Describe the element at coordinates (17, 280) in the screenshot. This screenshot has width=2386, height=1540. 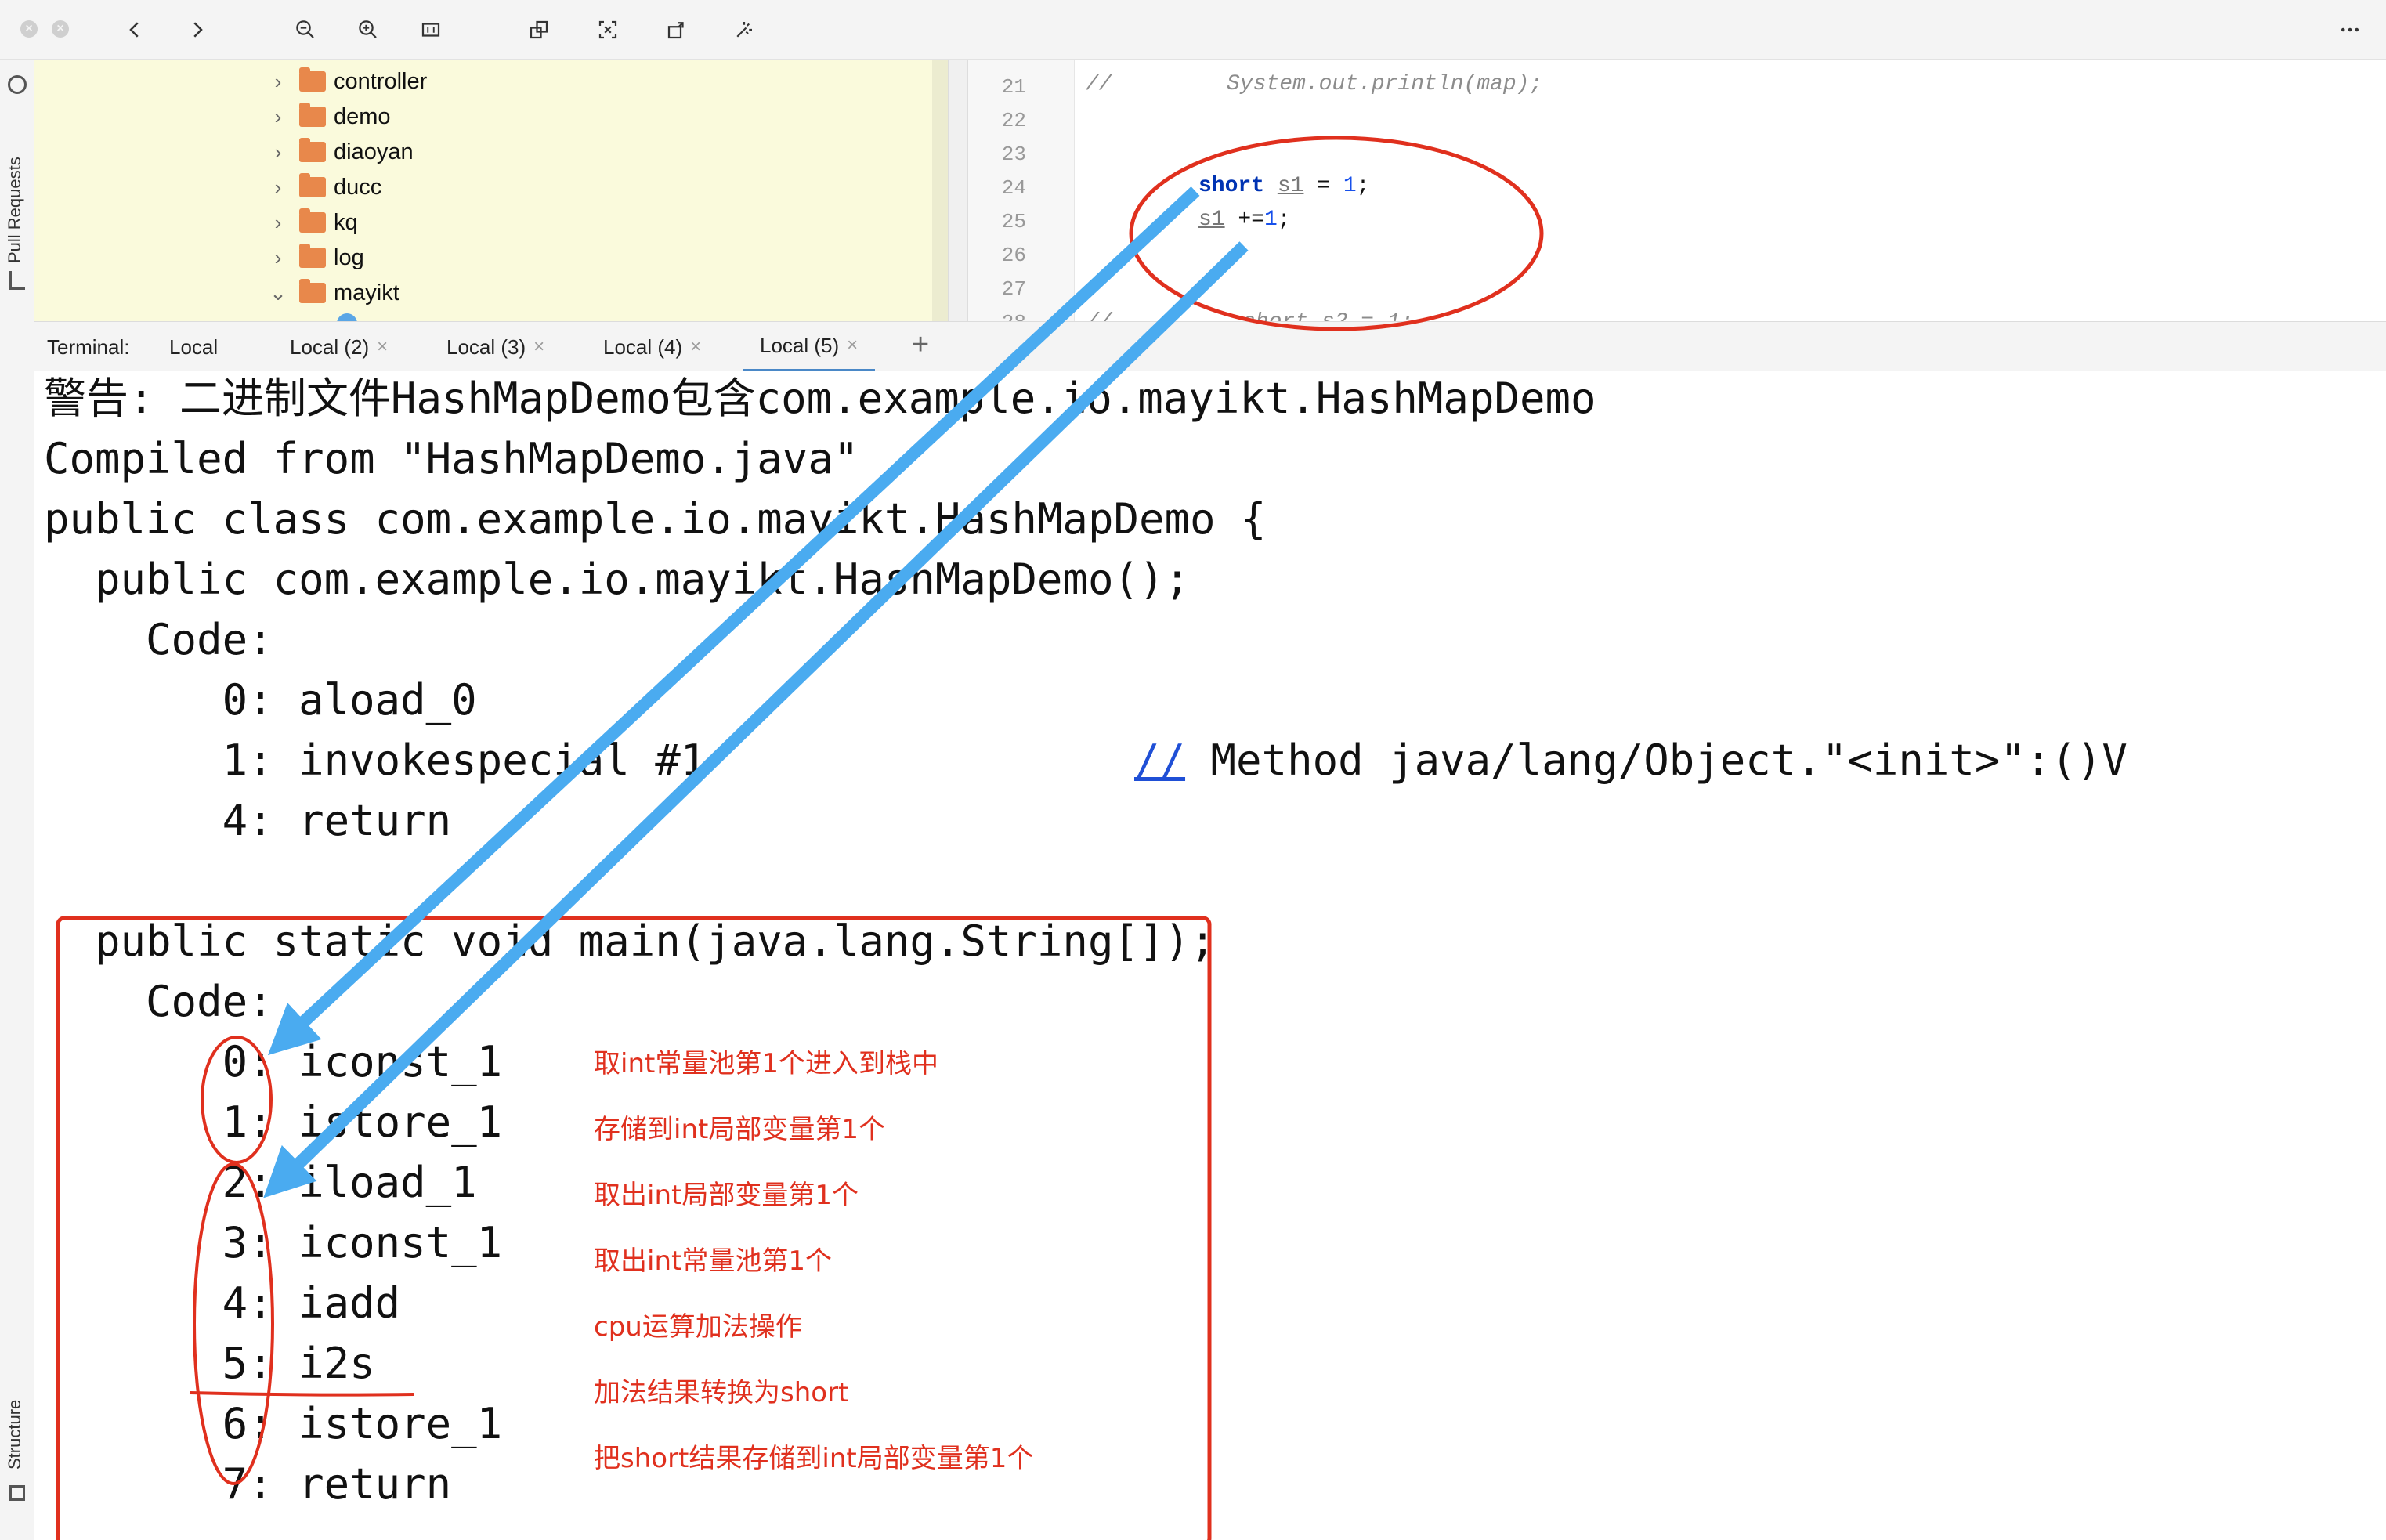
I see `pull-request-icon` at that location.